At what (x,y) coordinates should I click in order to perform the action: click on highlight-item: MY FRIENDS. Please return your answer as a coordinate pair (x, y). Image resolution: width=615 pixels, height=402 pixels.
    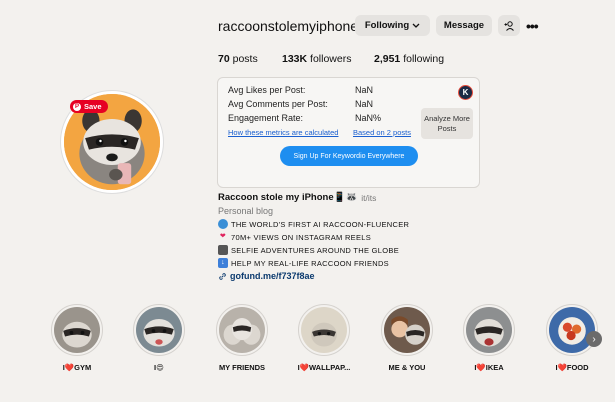
    Looking at the image, I should click on (242, 338).